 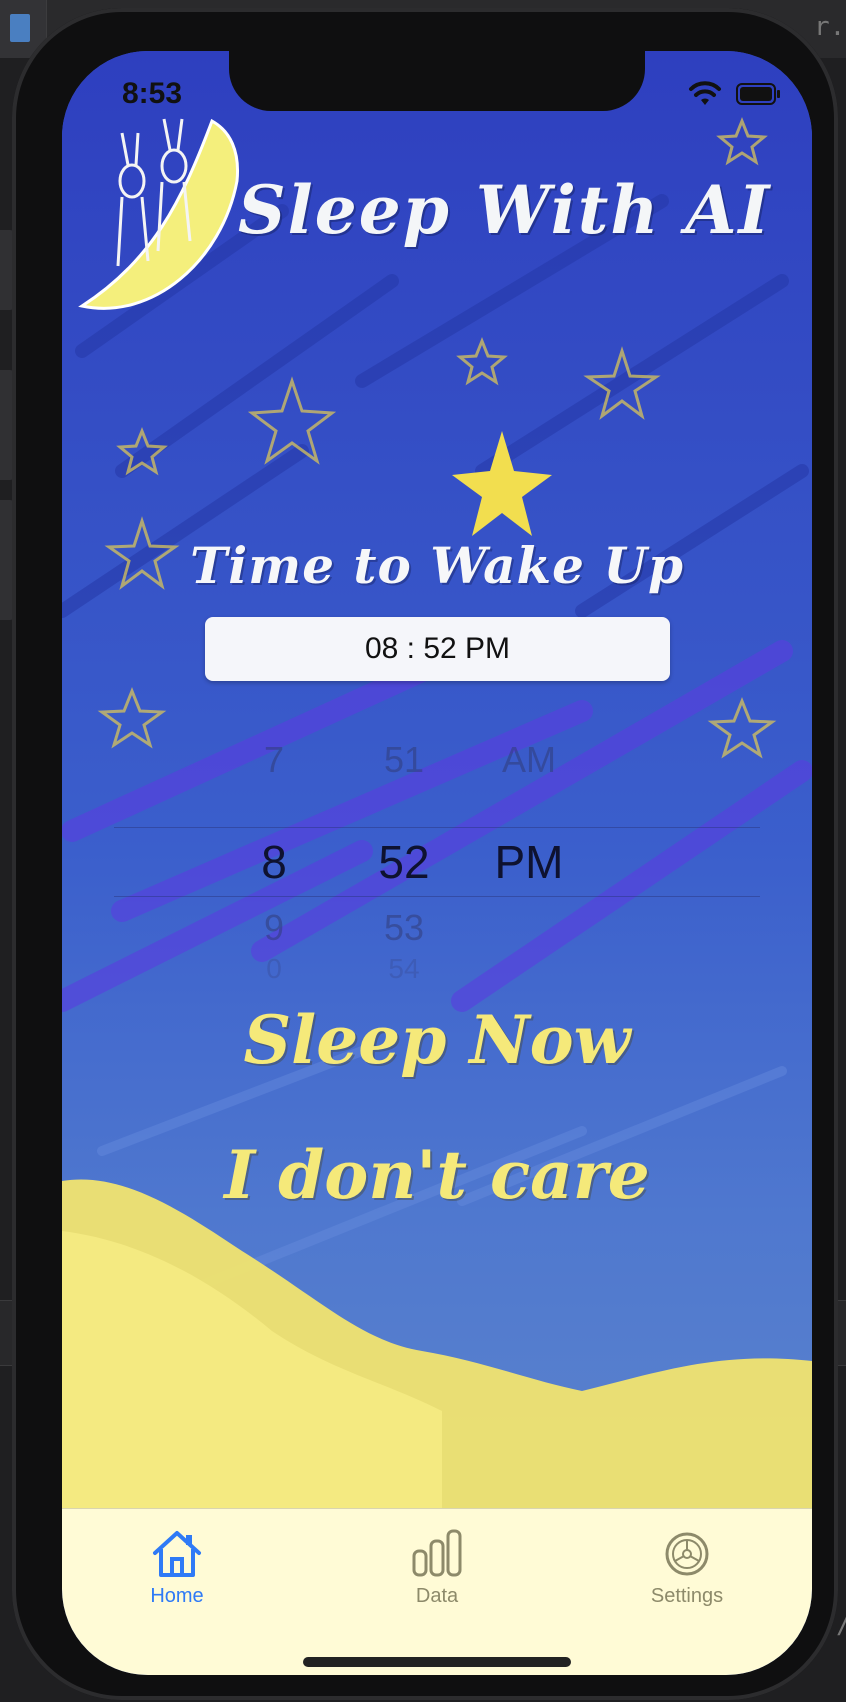 I want to click on editor-code-fragment: /, so click(x=841, y=1625).